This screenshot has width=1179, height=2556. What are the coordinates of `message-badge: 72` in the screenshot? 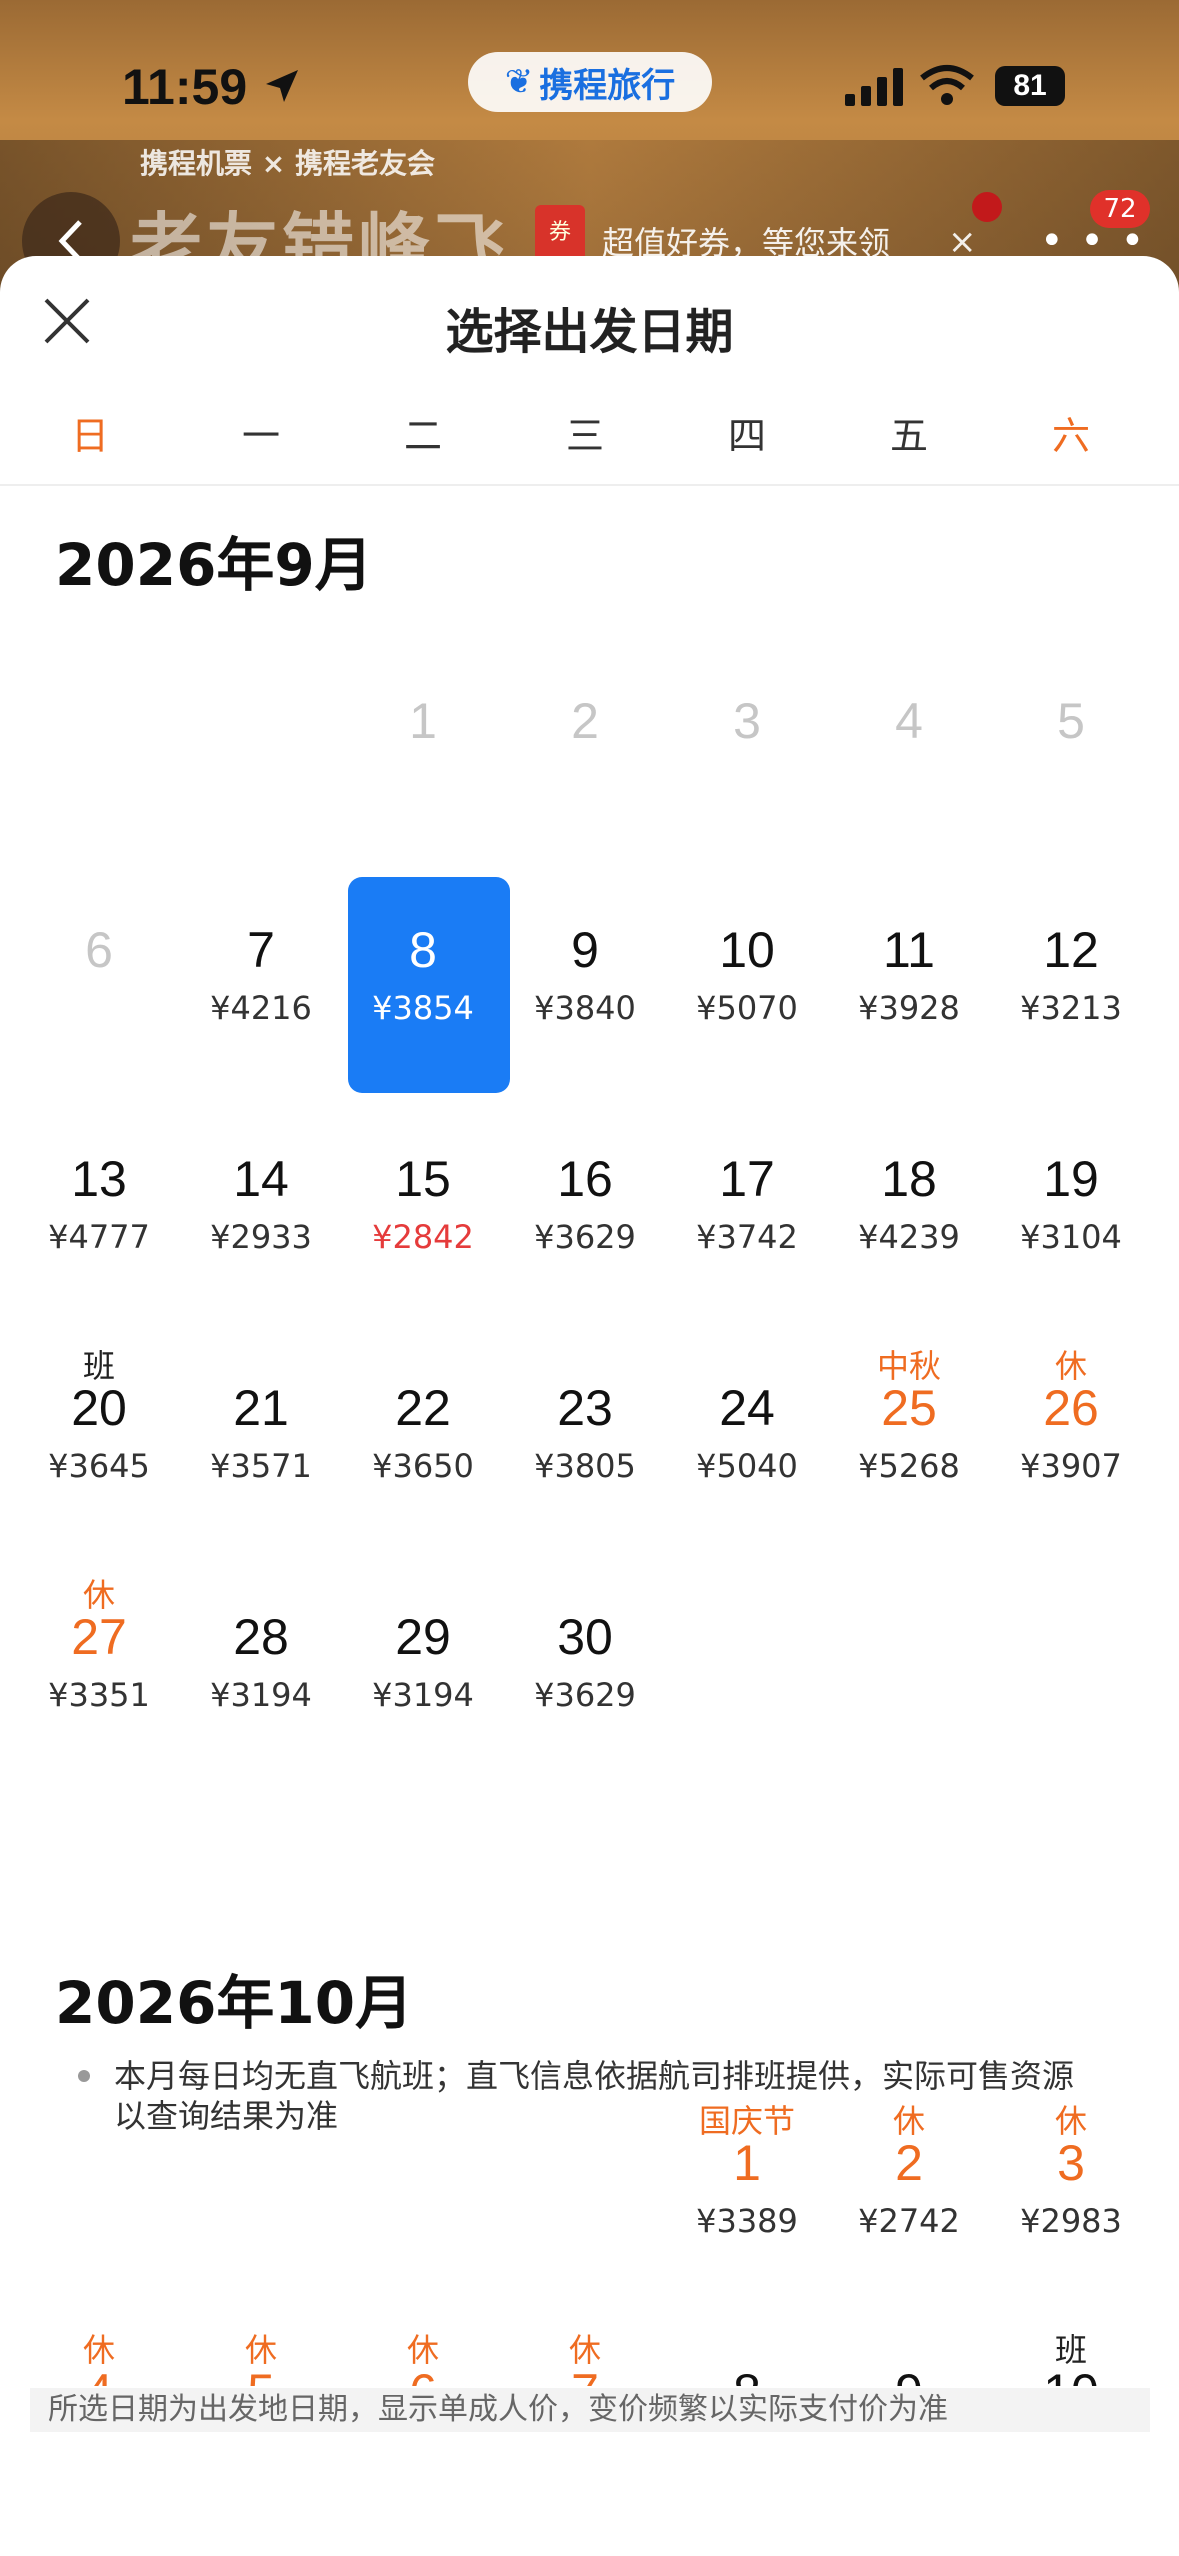 It's located at (1120, 209).